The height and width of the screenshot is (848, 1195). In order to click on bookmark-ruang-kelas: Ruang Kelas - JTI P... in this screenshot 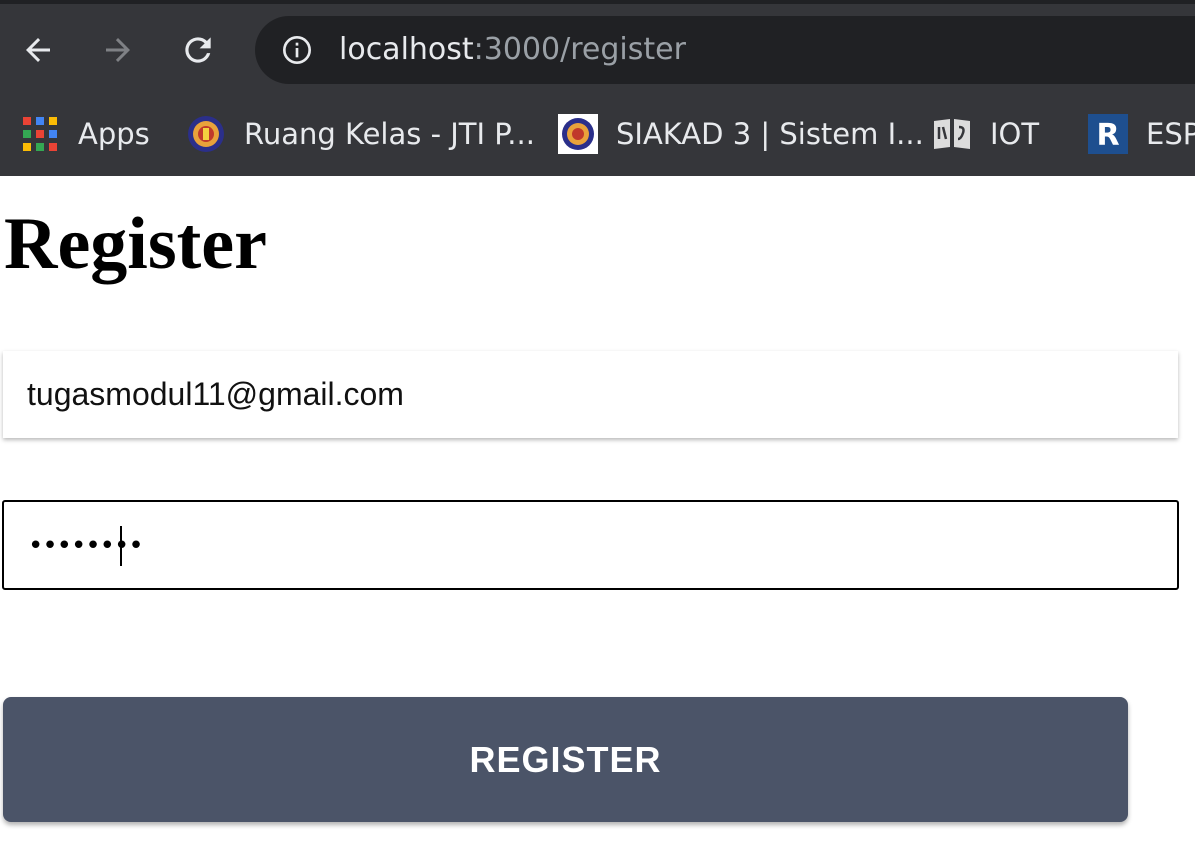, I will do `click(360, 134)`.